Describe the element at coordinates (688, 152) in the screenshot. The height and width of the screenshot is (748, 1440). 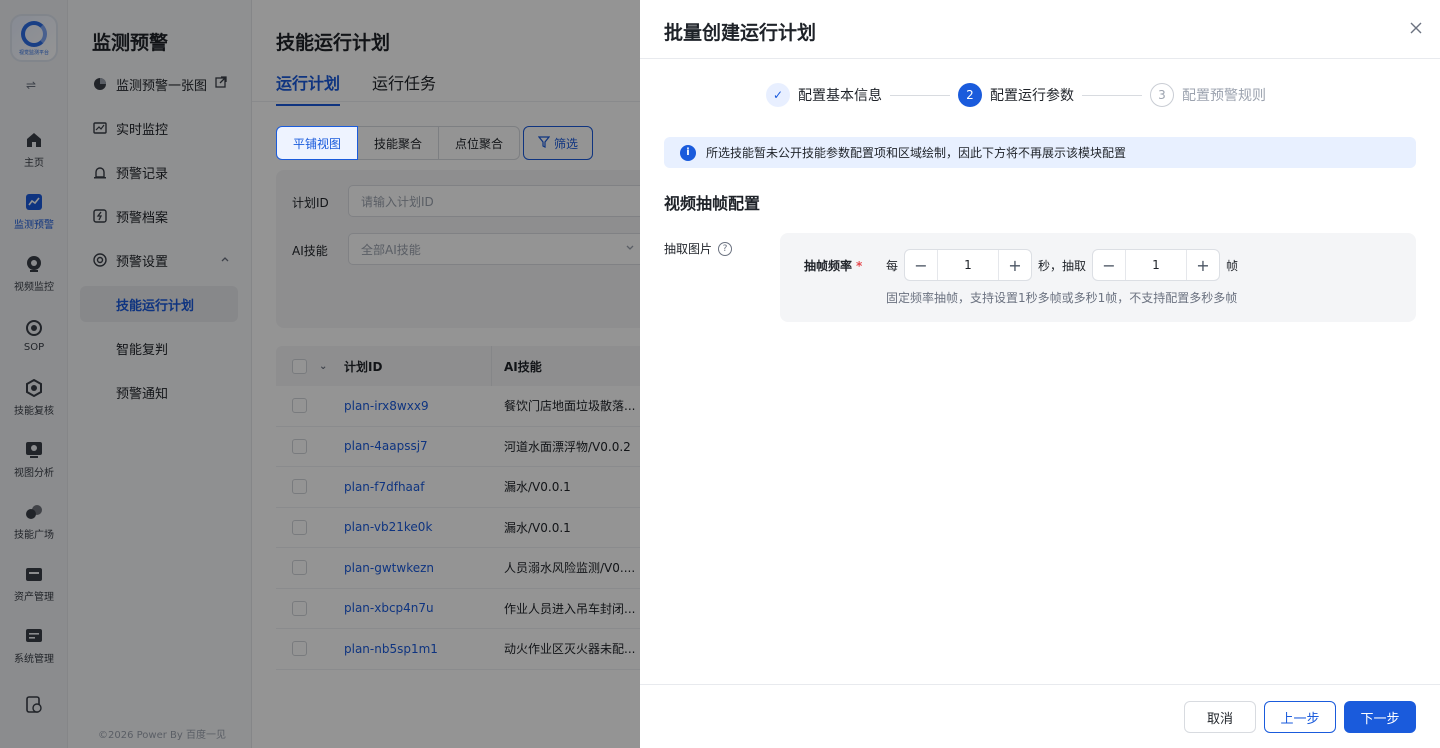
I see `info-icon: i` at that location.